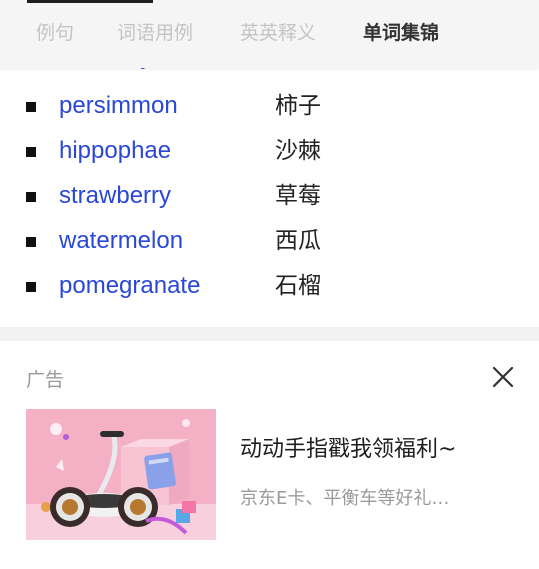  I want to click on ad-label: 广告, so click(45, 380).